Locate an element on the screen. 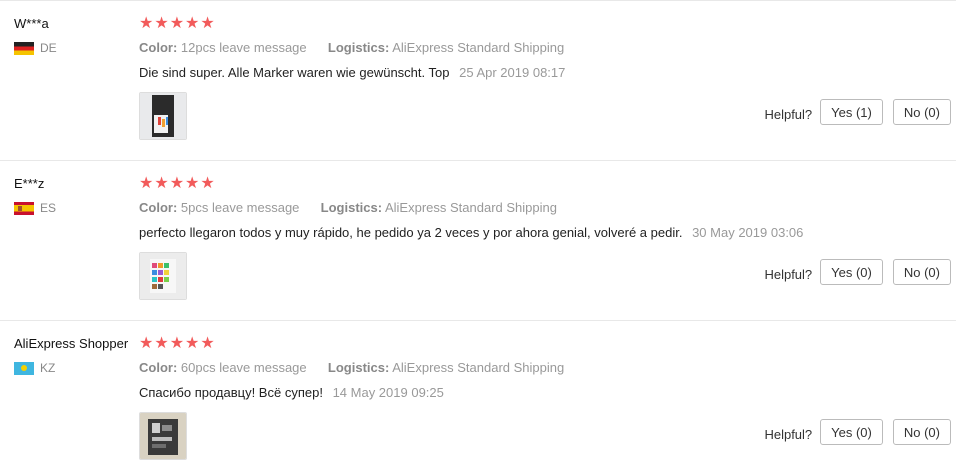 Image resolution: width=956 pixels, height=469 pixels. country-code: DE is located at coordinates (48, 48).